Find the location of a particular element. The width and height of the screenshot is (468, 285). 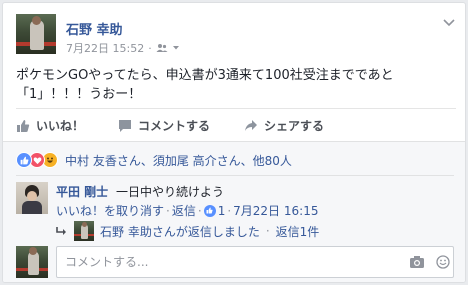

like-button: いいね！ is located at coordinates (50, 125).